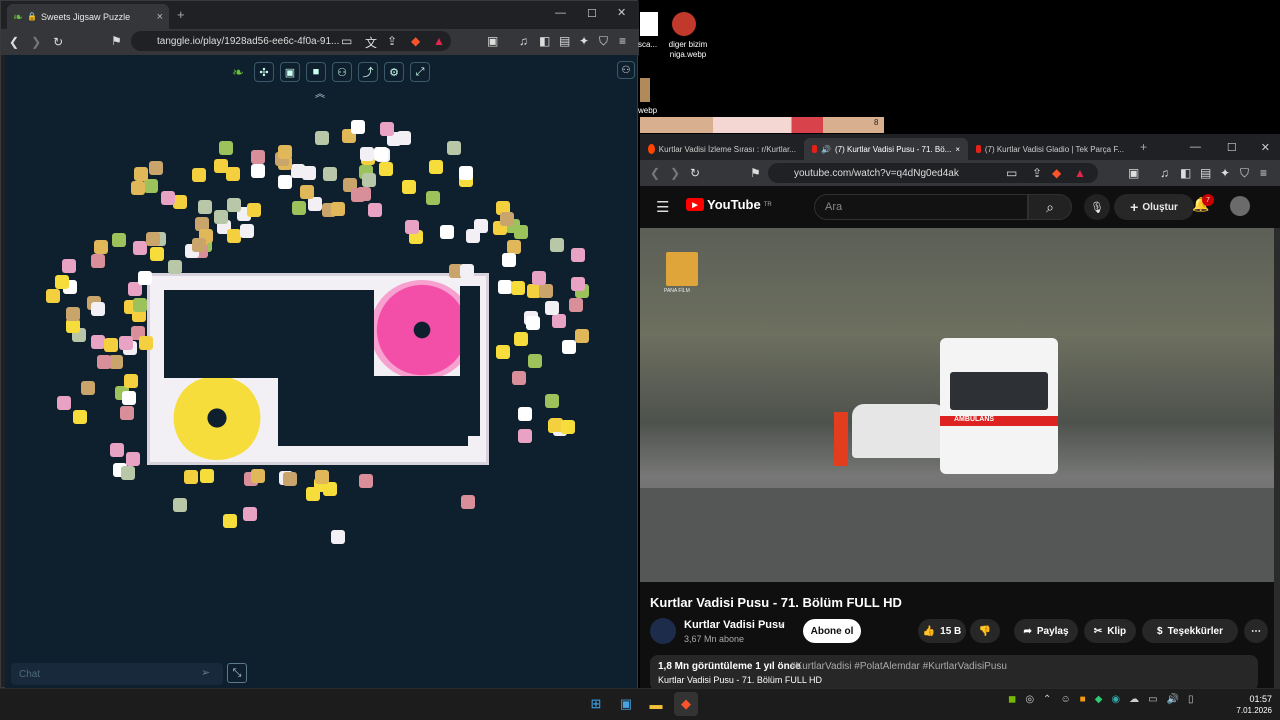  I want to click on youtube-logo: ▶ YouTube TR, so click(729, 204).